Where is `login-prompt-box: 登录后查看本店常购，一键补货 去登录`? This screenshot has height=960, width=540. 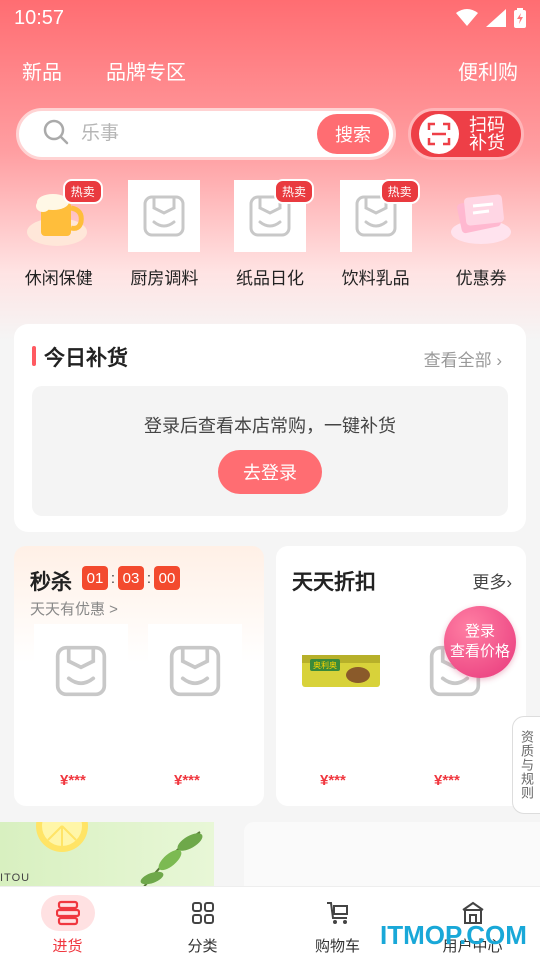 login-prompt-box: 登录后查看本店常购，一键补货 去登录 is located at coordinates (270, 451).